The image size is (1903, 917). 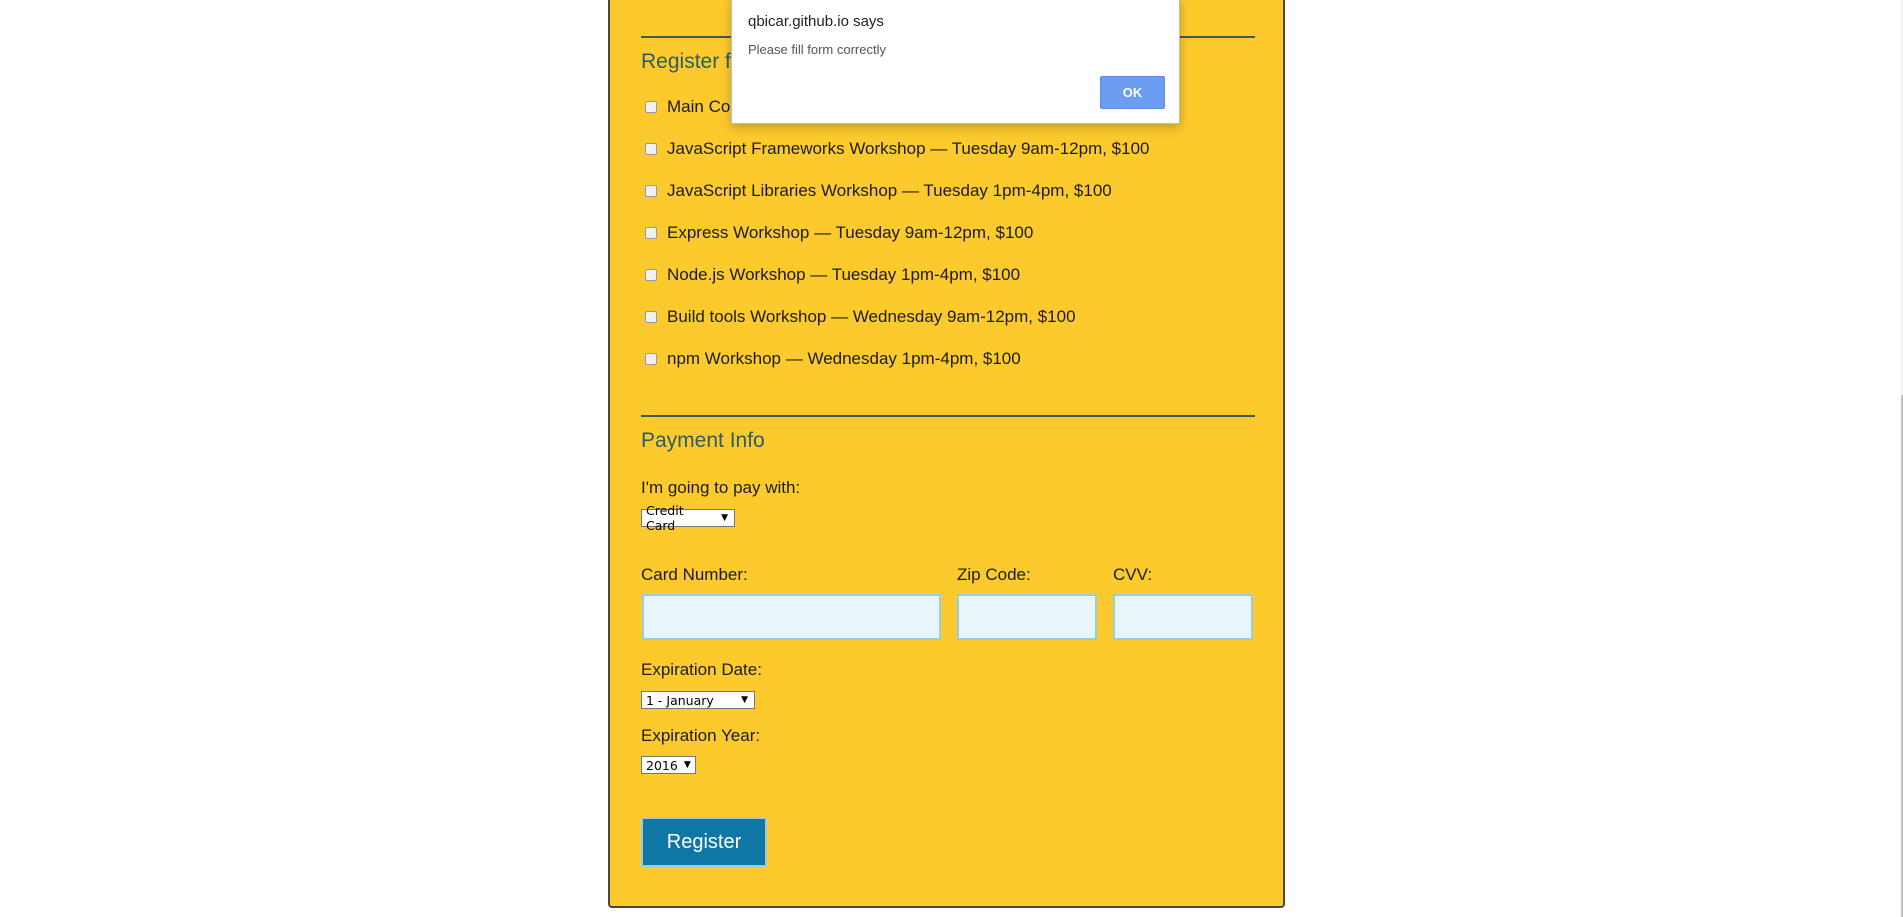 What do you see at coordinates (721, 487) in the screenshot?
I see `payment-method-label: I'm going to pay with:` at bounding box center [721, 487].